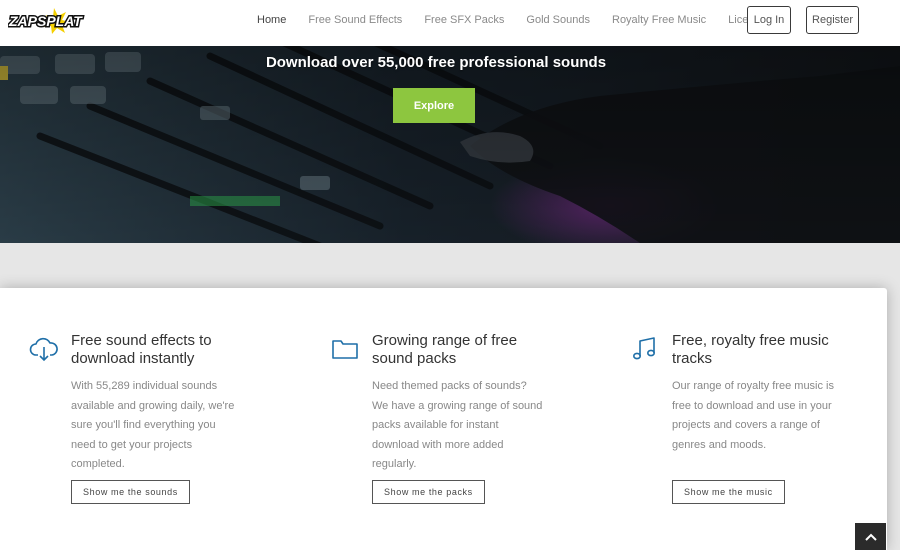 The height and width of the screenshot is (550, 900). I want to click on chevron-up-icon, so click(870, 537).